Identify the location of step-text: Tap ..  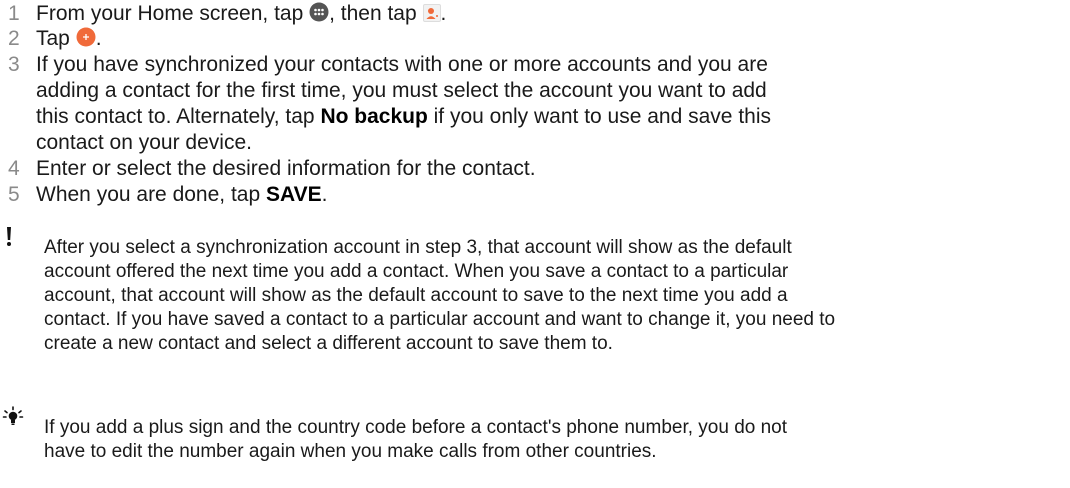
(69, 40).